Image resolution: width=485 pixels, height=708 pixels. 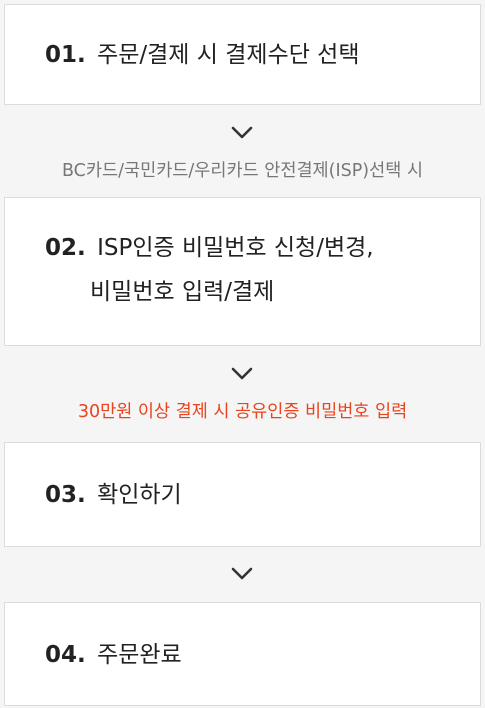 I want to click on step-01-card: 01. 주문/결제 시 결제수단 선택, so click(x=242, y=54).